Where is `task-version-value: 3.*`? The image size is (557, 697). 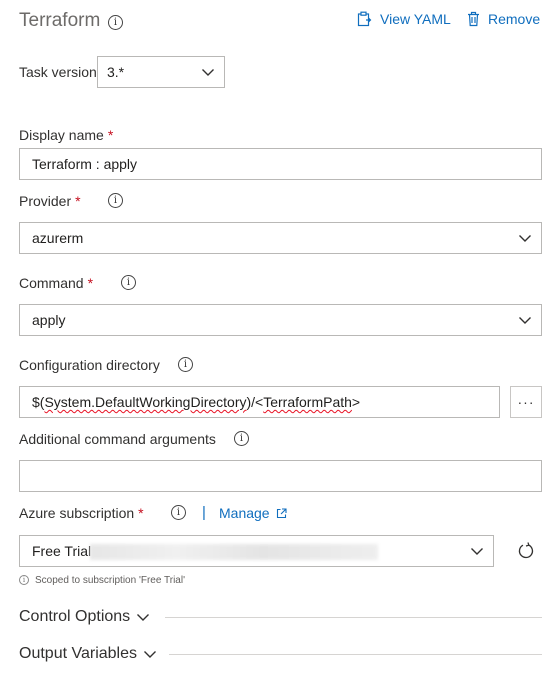 task-version-value: 3.* is located at coordinates (116, 72).